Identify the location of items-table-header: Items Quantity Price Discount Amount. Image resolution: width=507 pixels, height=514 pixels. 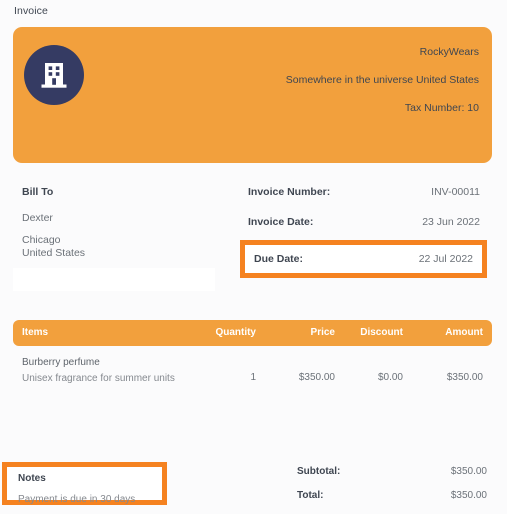
(252, 333).